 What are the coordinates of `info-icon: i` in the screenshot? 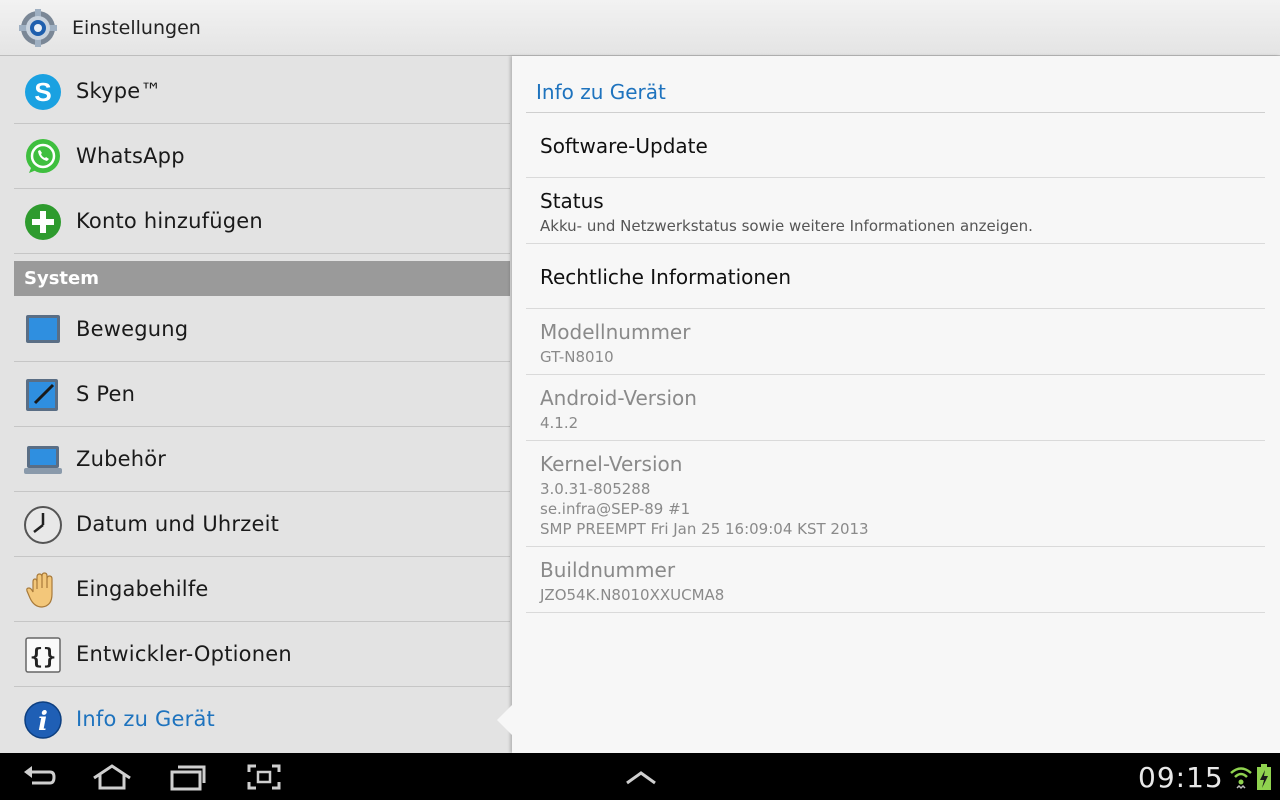 It's located at (43, 720).